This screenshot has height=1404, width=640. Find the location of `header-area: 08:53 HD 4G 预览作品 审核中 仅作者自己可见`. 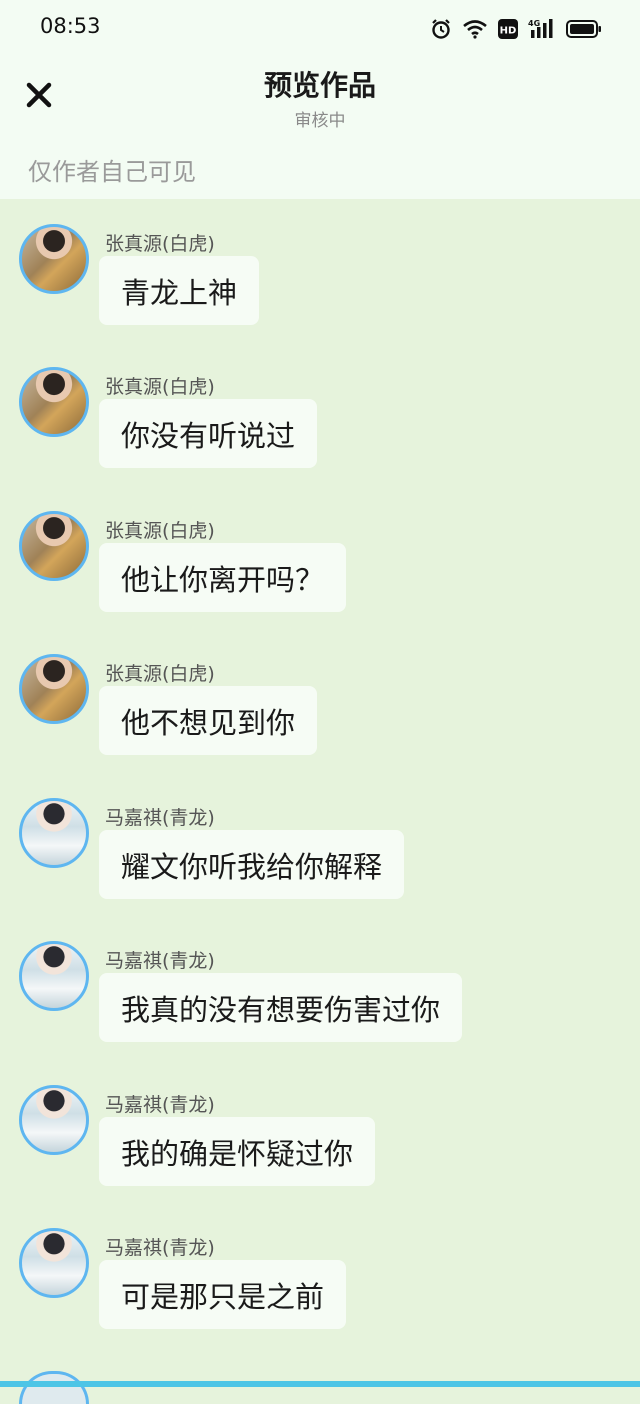

header-area: 08:53 HD 4G 预览作品 审核中 仅作者自己可见 is located at coordinates (320, 99).